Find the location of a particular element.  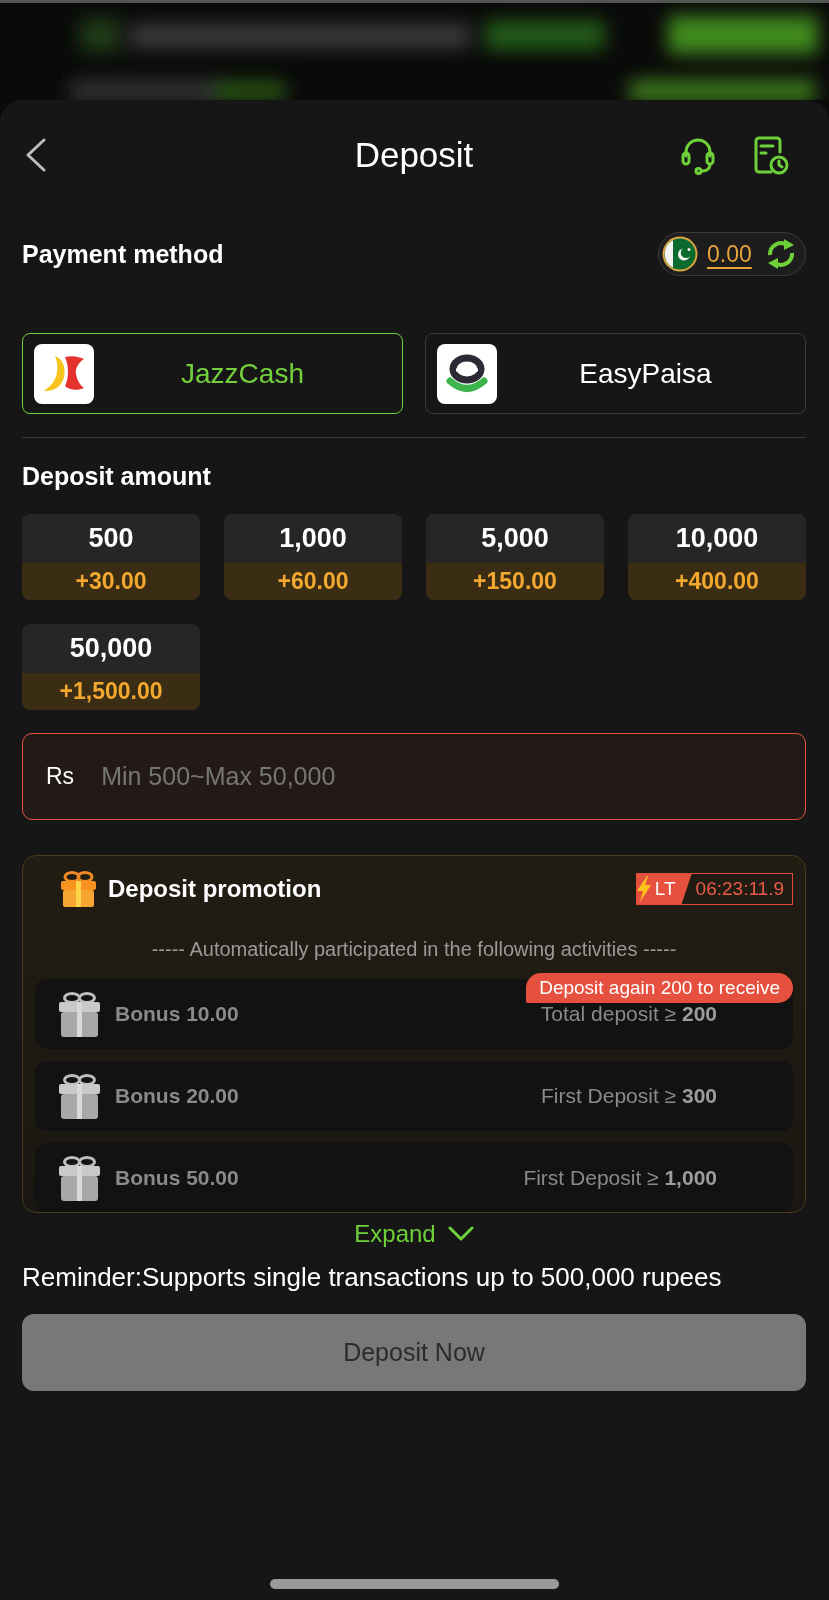

balance-link: 0.00 is located at coordinates (729, 254).